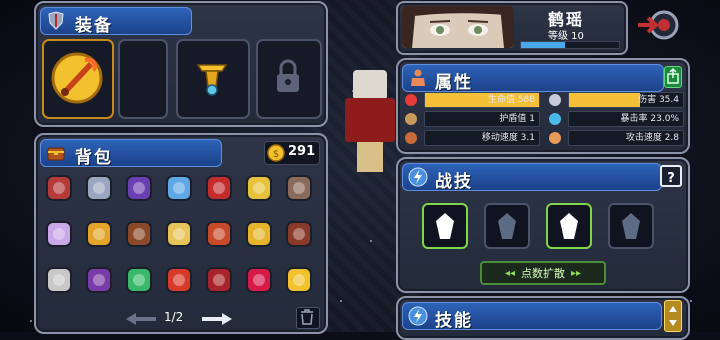 The width and height of the screenshot is (720, 340). What do you see at coordinates (533, 78) in the screenshot?
I see `attributes-header: 属性` at bounding box center [533, 78].